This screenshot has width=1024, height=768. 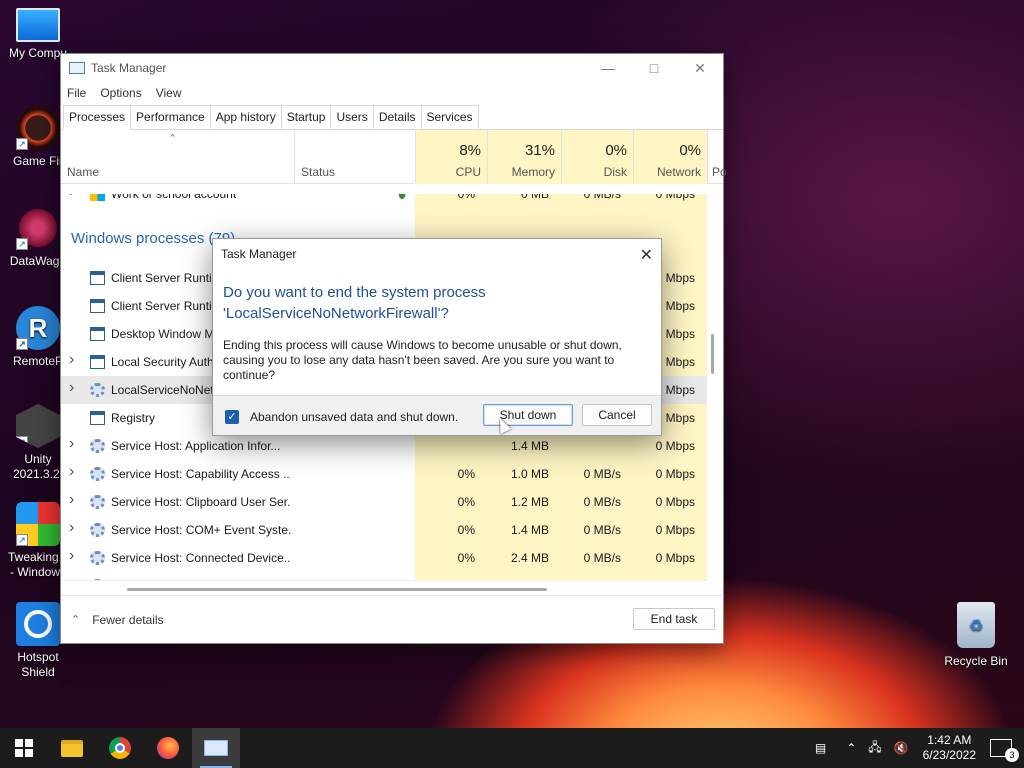 What do you see at coordinates (354, 417) in the screenshot?
I see `checkbox-label: Abandon unsaved data and shut down.` at bounding box center [354, 417].